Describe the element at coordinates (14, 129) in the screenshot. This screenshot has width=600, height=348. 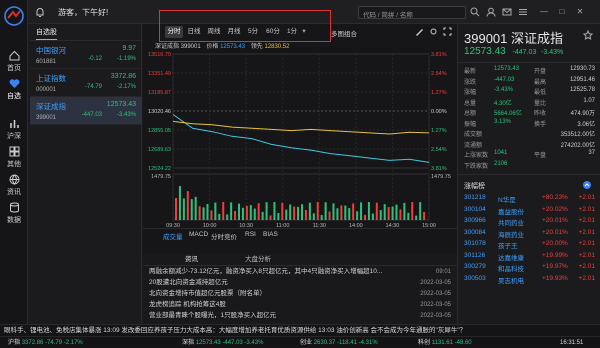
I see `nav-hushen: 沪深` at that location.